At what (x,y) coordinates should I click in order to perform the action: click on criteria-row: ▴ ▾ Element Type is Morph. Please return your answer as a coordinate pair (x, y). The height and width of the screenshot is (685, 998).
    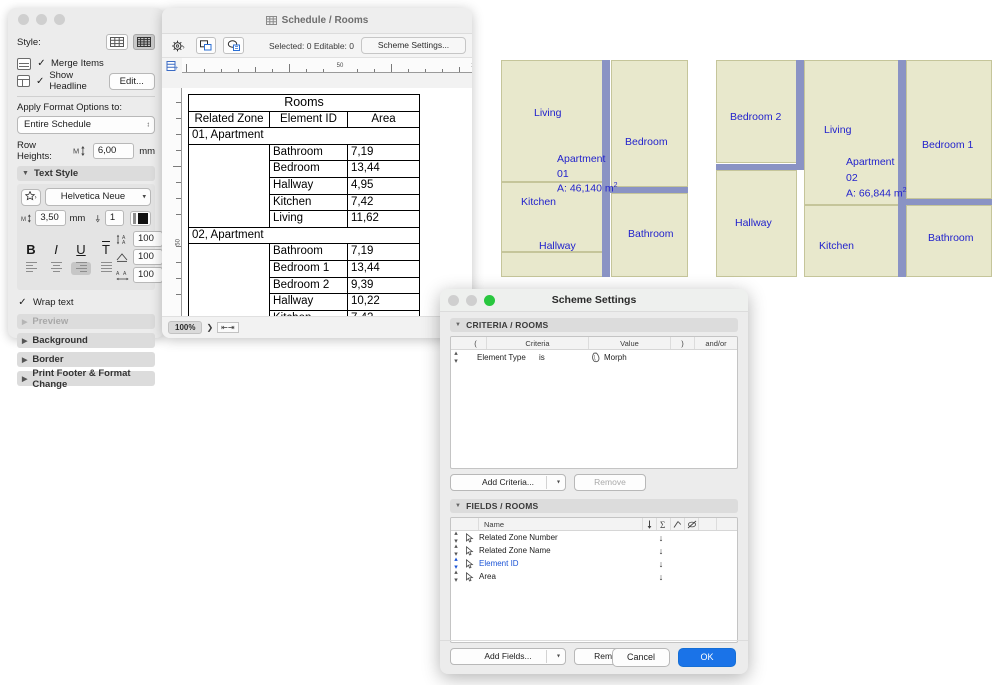
    Looking at the image, I should click on (594, 357).